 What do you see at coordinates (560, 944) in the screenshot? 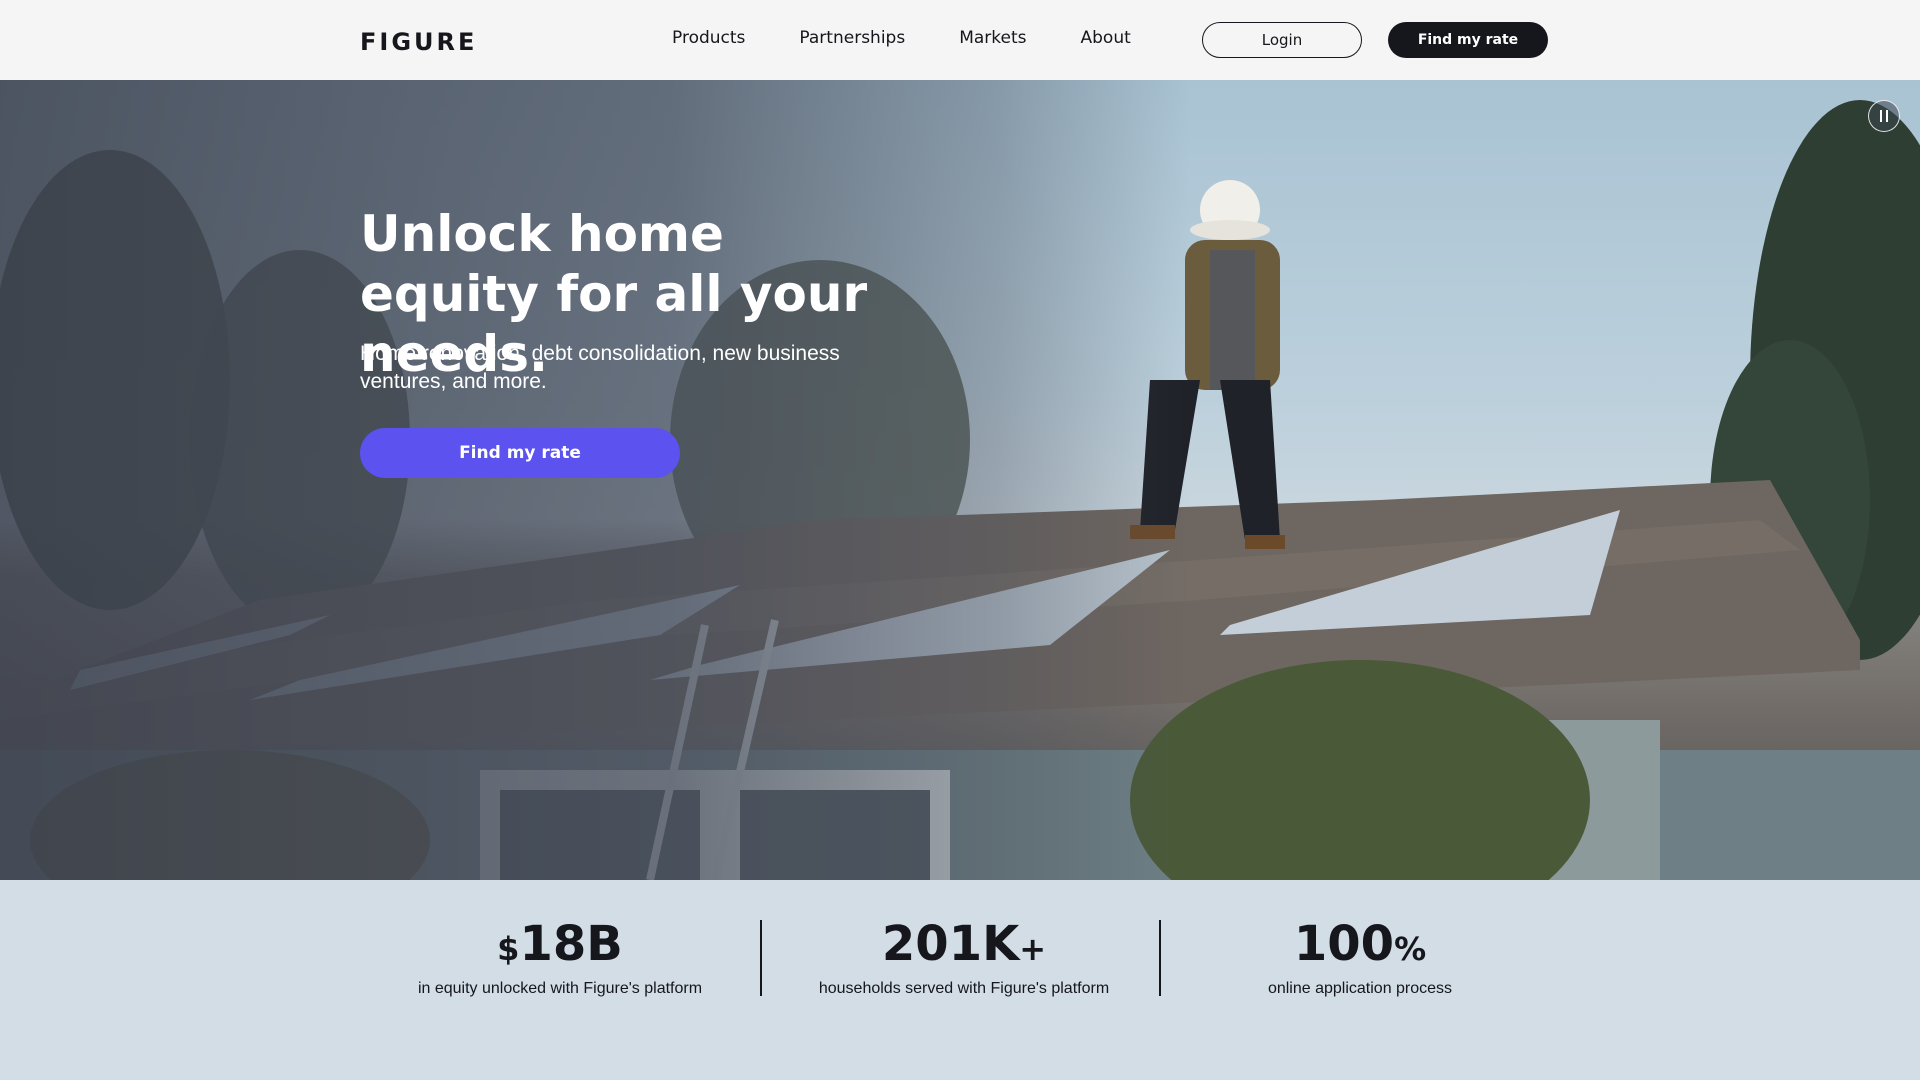
I see `stat-value: $18B` at bounding box center [560, 944].